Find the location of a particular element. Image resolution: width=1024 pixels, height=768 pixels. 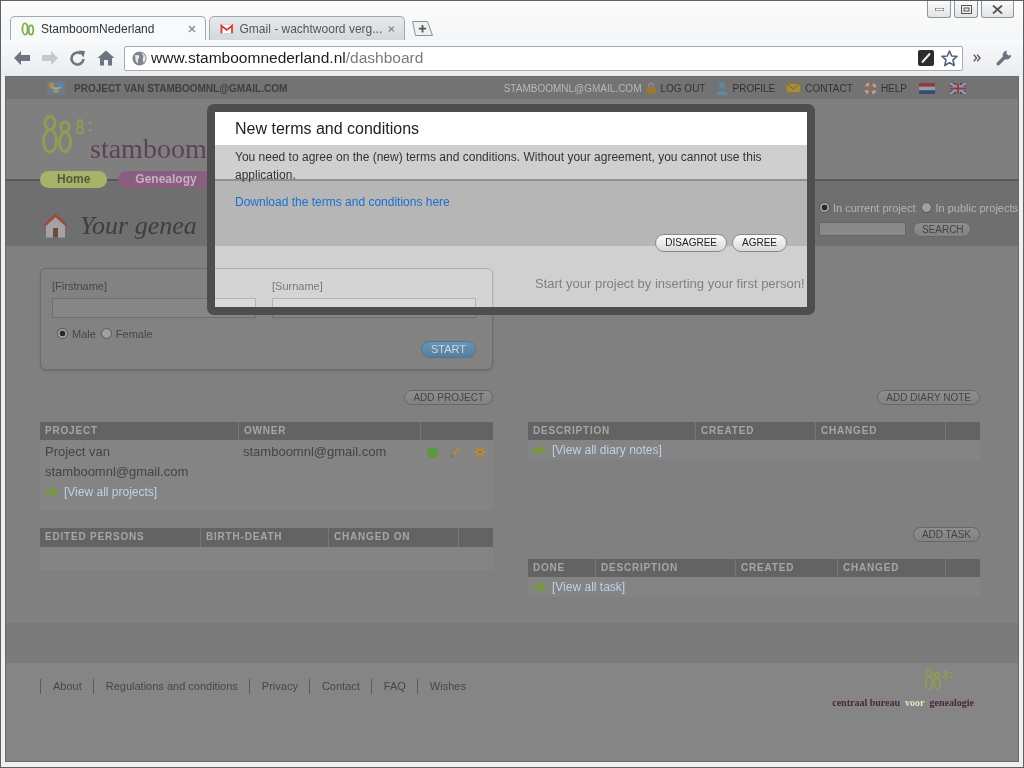

footer-link: Wishes is located at coordinates (446, 686).